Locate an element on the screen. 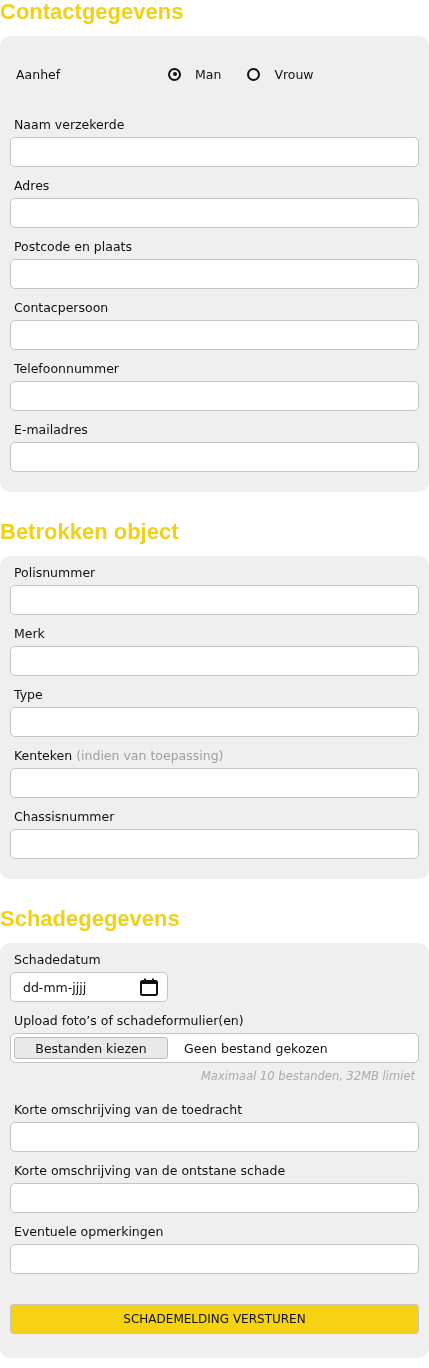 The width and height of the screenshot is (429, 1368). field-label: Contacpersoon is located at coordinates (61, 308).